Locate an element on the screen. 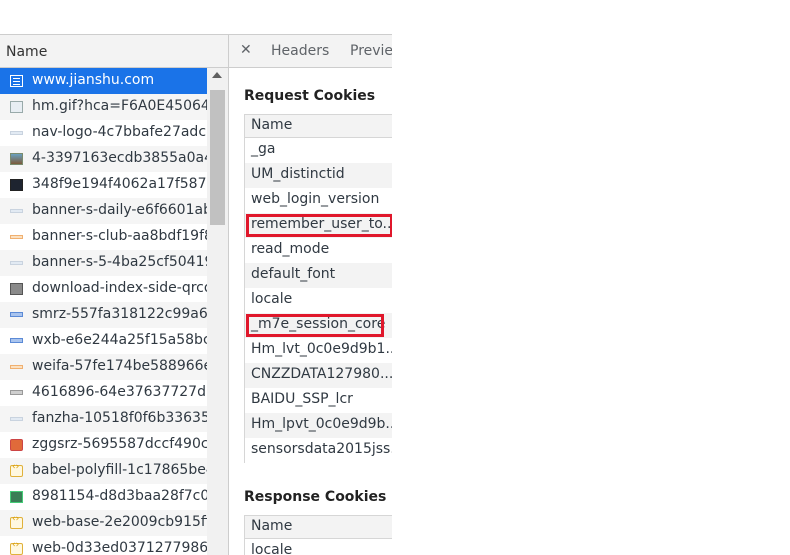 The width and height of the screenshot is (790, 555). request-cookie-row: _m7e_session_core is located at coordinates (318, 325).